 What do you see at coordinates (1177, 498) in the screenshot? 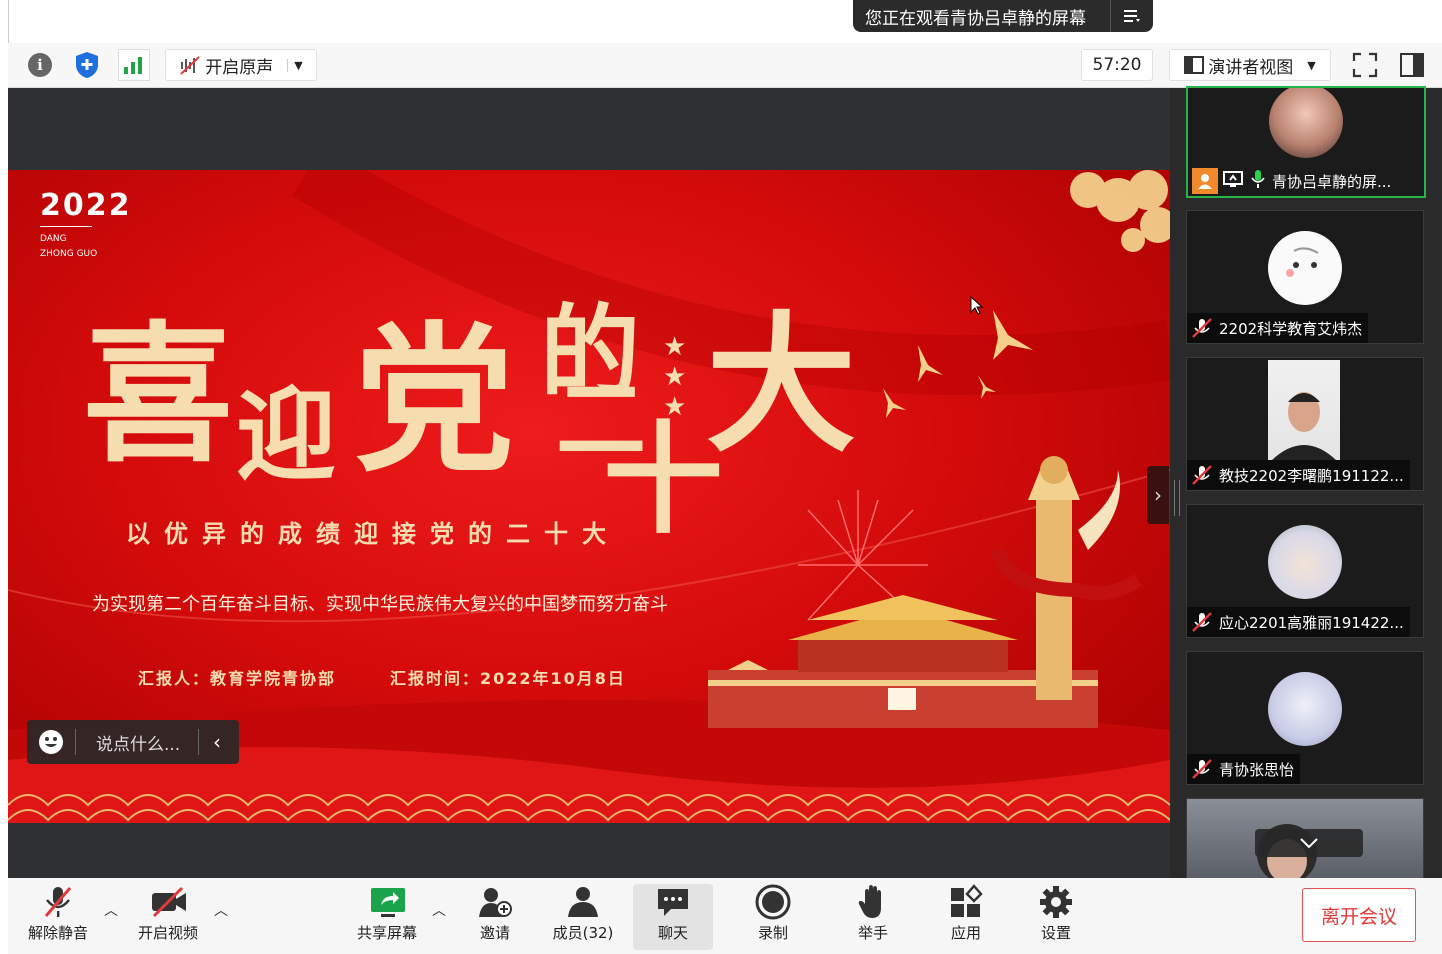
I see `gallery-resize-handle` at bounding box center [1177, 498].